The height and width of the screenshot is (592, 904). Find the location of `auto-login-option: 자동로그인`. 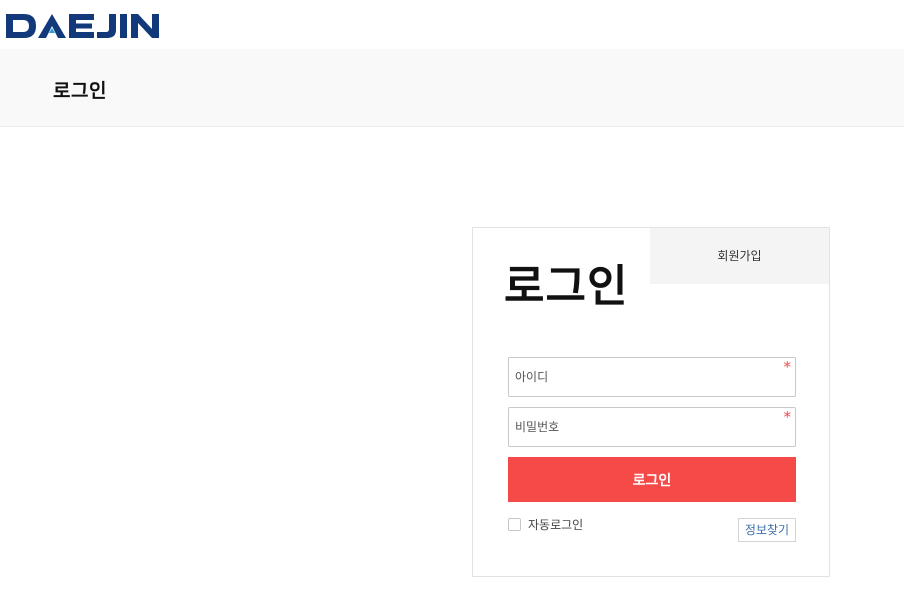

auto-login-option: 자동로그인 is located at coordinates (545, 524).